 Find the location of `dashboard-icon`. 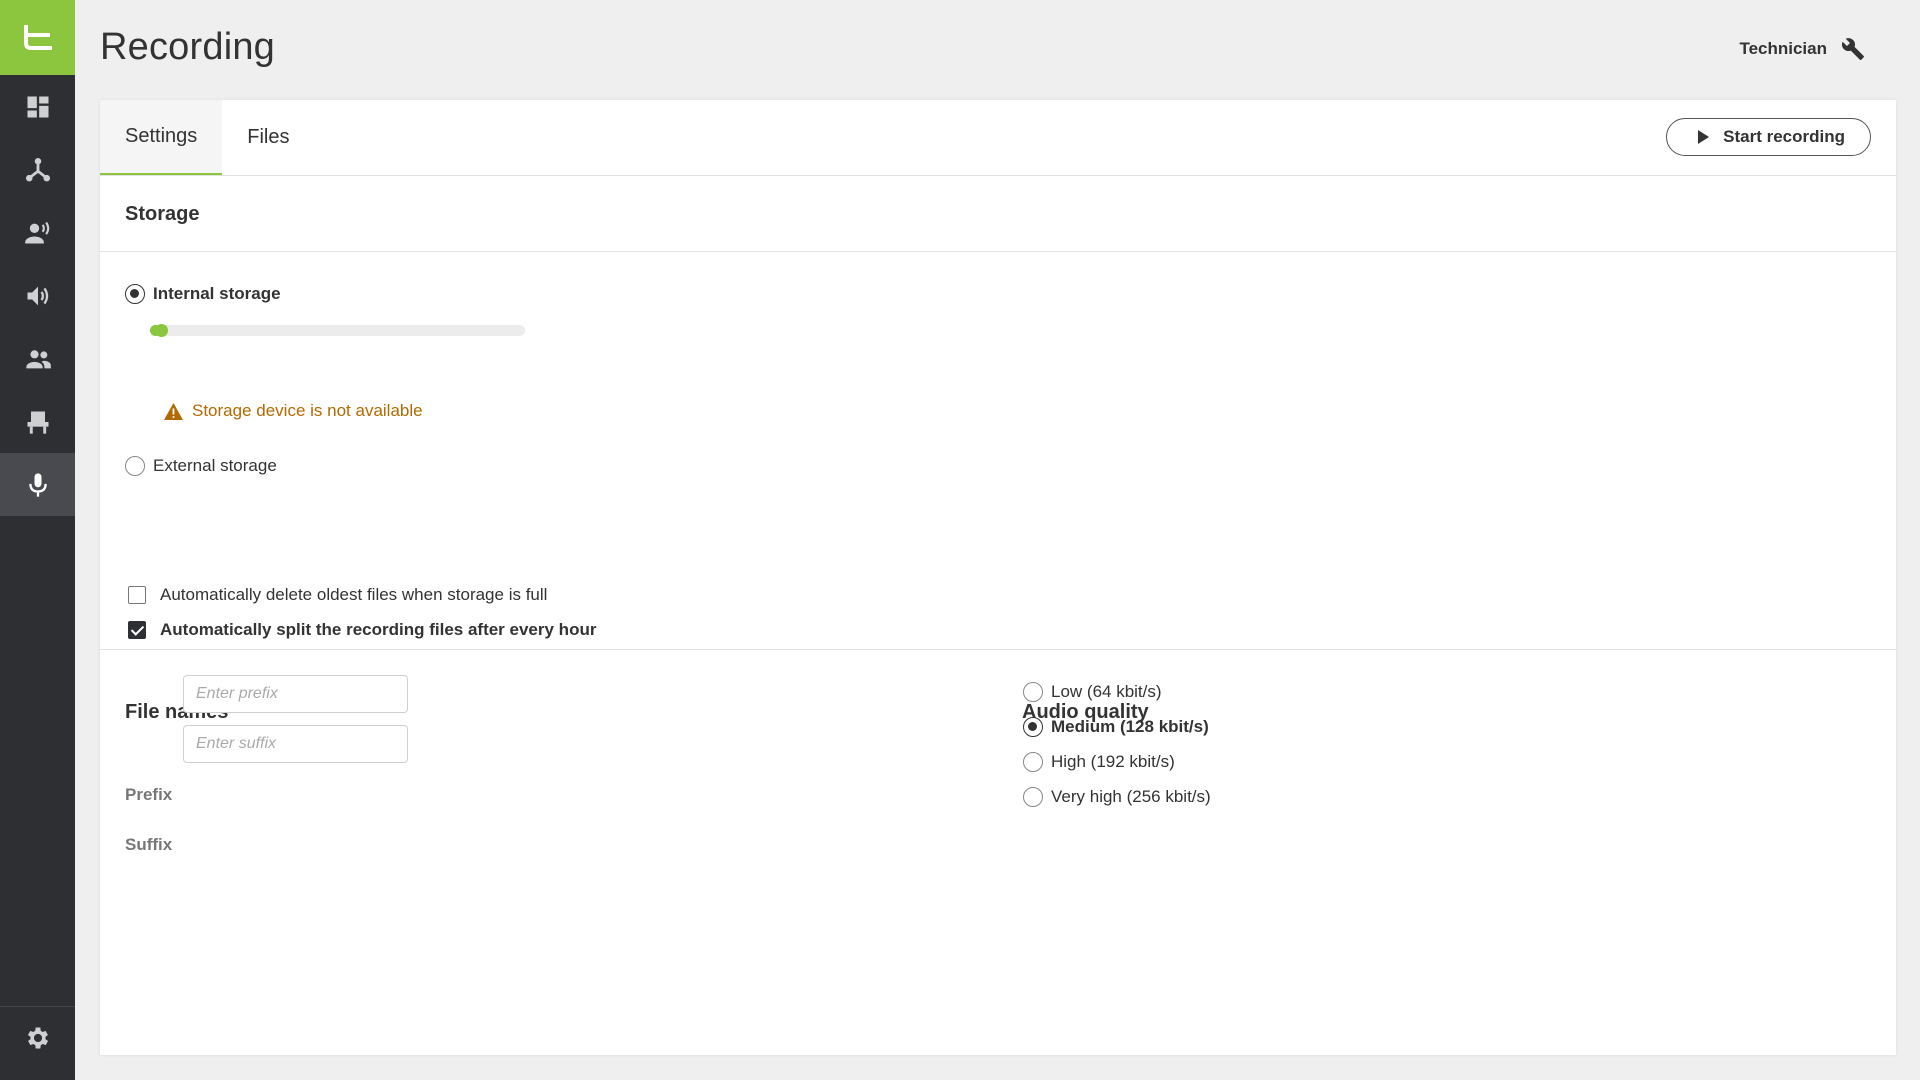

dashboard-icon is located at coordinates (37, 106).